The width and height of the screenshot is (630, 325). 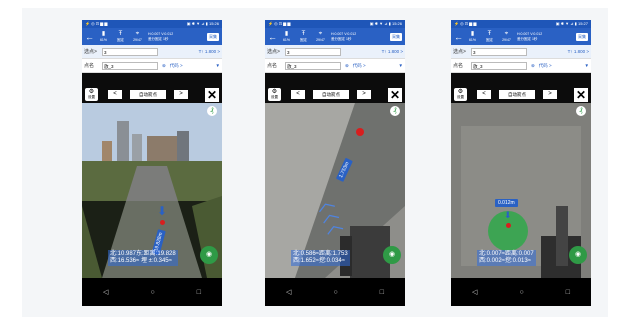 I want to click on status-bar: ⚡ ◎ ⊡ ▆ ▆ ▣ ✱ ▼ ⊿ ▮ 15:26, so click(x=335, y=24).